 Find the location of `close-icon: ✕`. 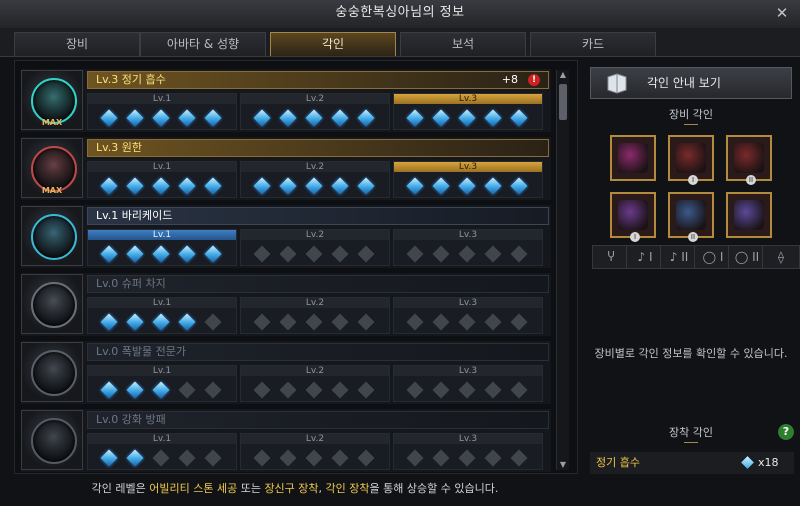

close-icon: ✕ is located at coordinates (782, 13).